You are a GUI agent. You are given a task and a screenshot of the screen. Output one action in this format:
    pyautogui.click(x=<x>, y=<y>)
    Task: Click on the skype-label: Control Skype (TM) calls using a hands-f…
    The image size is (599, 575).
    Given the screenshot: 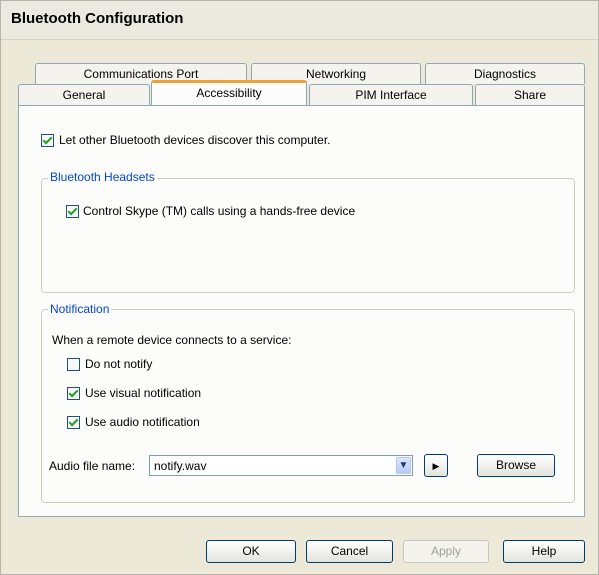 What is the action you would take?
    pyautogui.click(x=219, y=211)
    